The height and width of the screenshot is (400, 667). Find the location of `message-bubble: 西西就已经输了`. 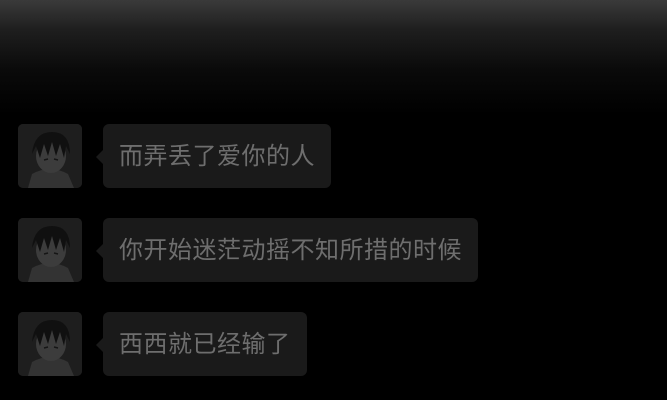

message-bubble: 西西就已经输了 is located at coordinates (201, 344).